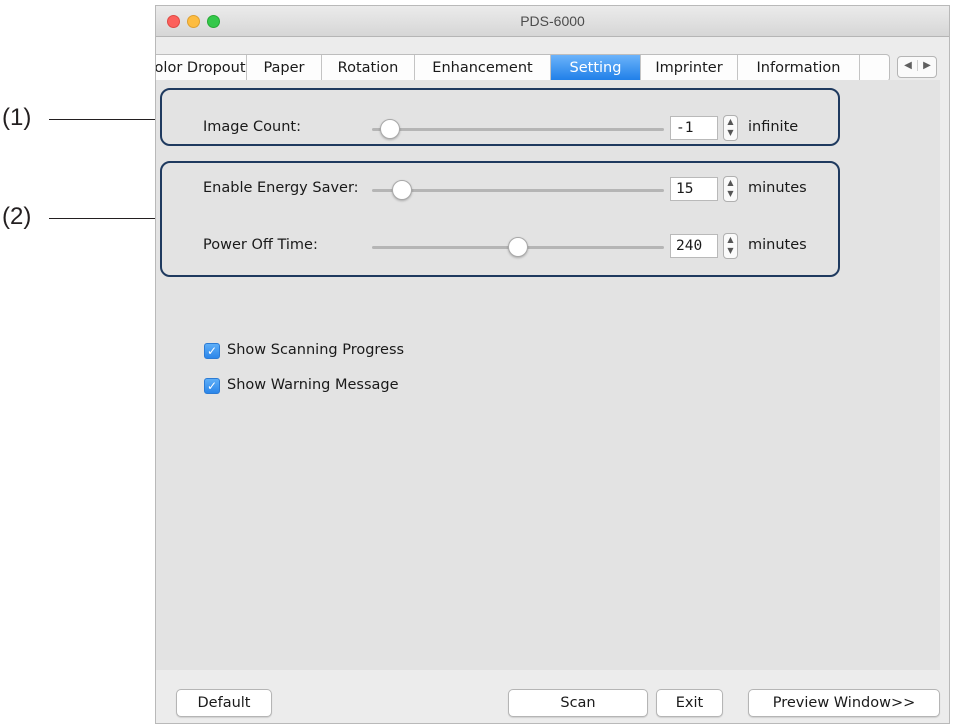 This screenshot has width=968, height=726. Describe the element at coordinates (402, 190) in the screenshot. I see `energy-saver-slider-knob` at that location.